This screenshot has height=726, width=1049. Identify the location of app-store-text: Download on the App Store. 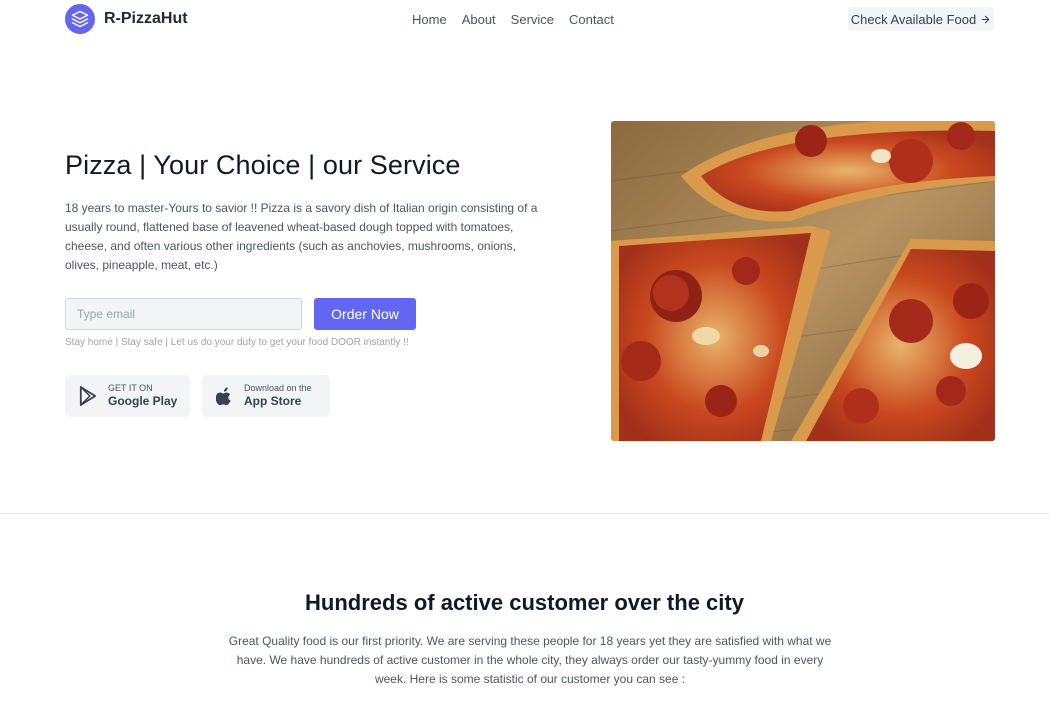
(278, 396).